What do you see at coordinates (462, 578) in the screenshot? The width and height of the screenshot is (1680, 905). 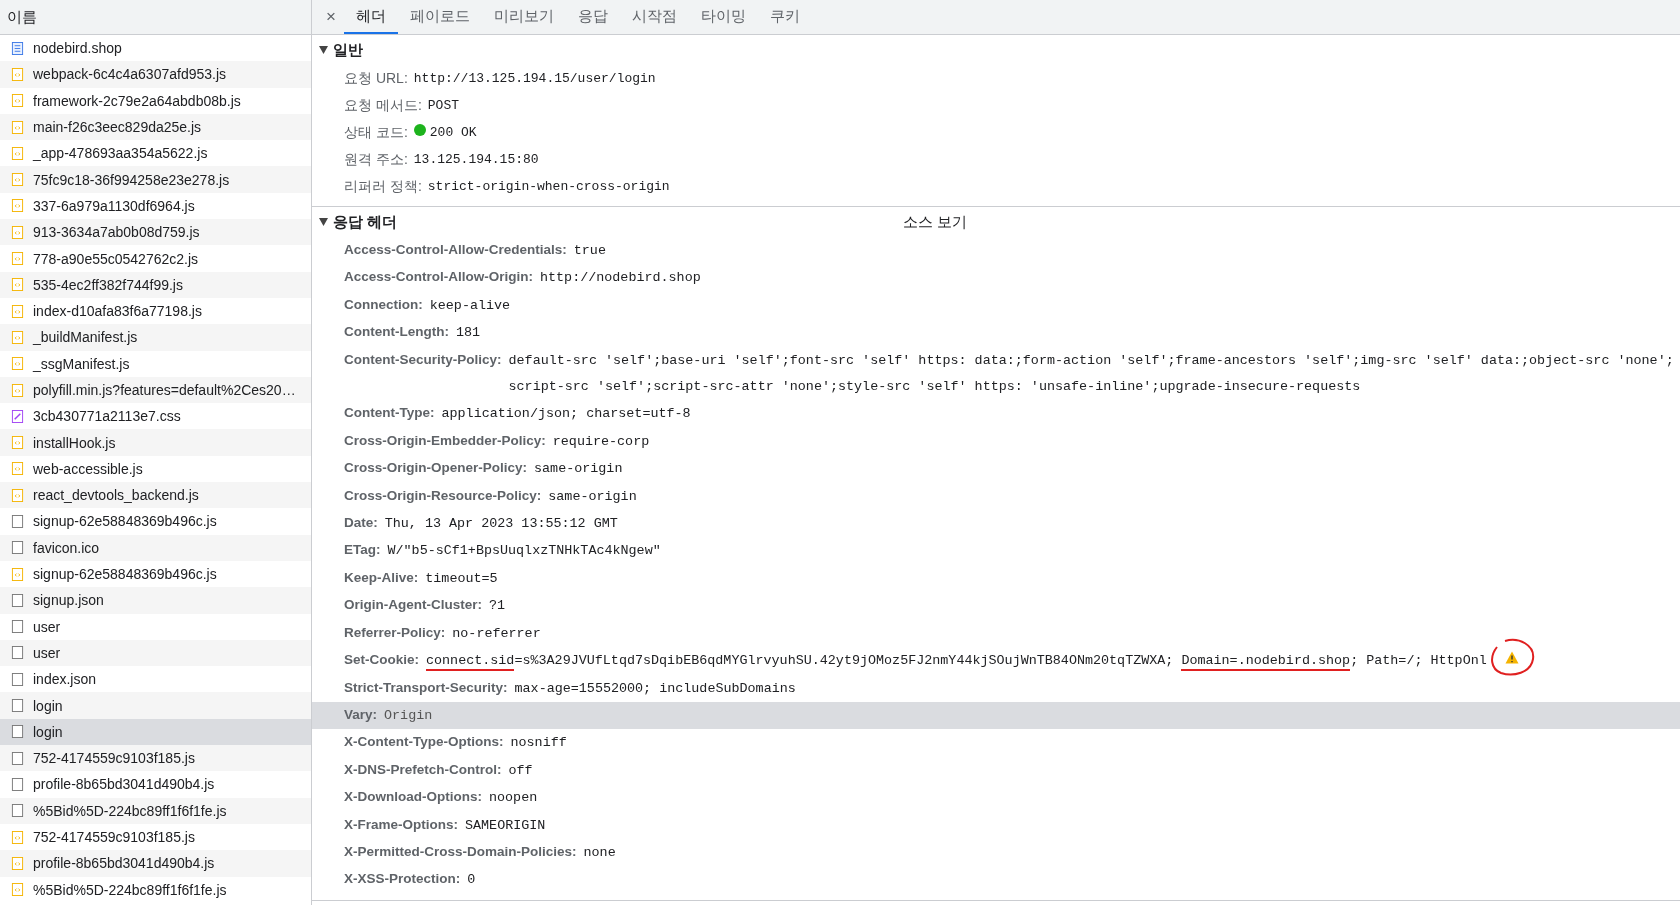 I see `header-value: timeout=5` at bounding box center [462, 578].